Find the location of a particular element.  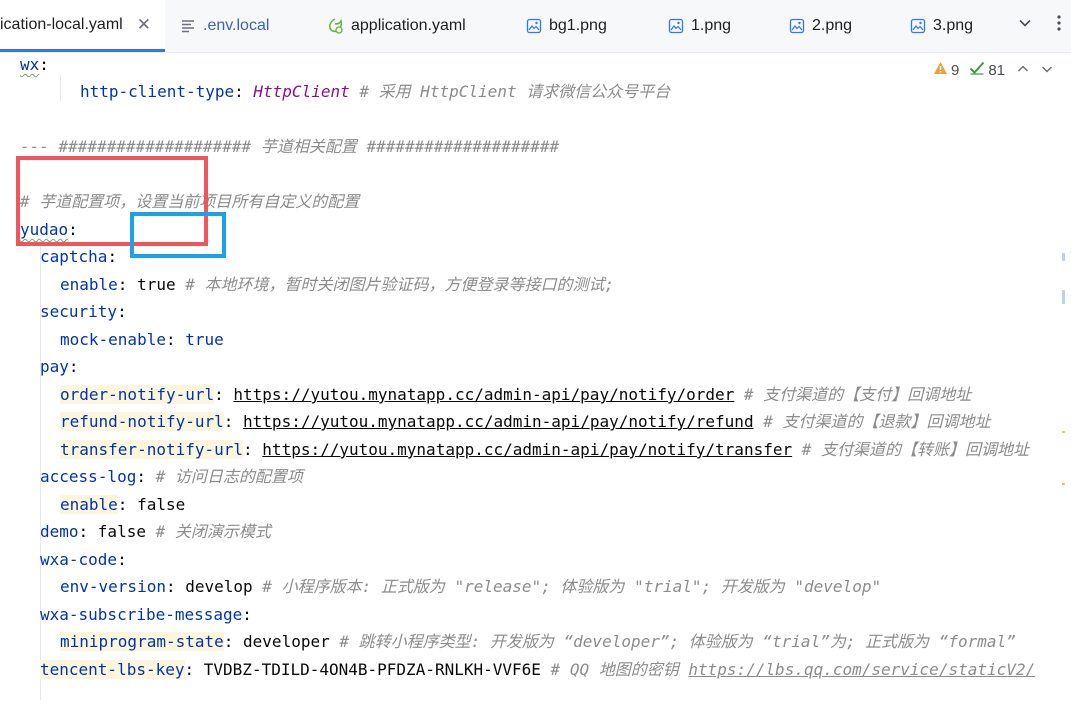

code-line: wxa-subscribe-message: is located at coordinates (146, 614).